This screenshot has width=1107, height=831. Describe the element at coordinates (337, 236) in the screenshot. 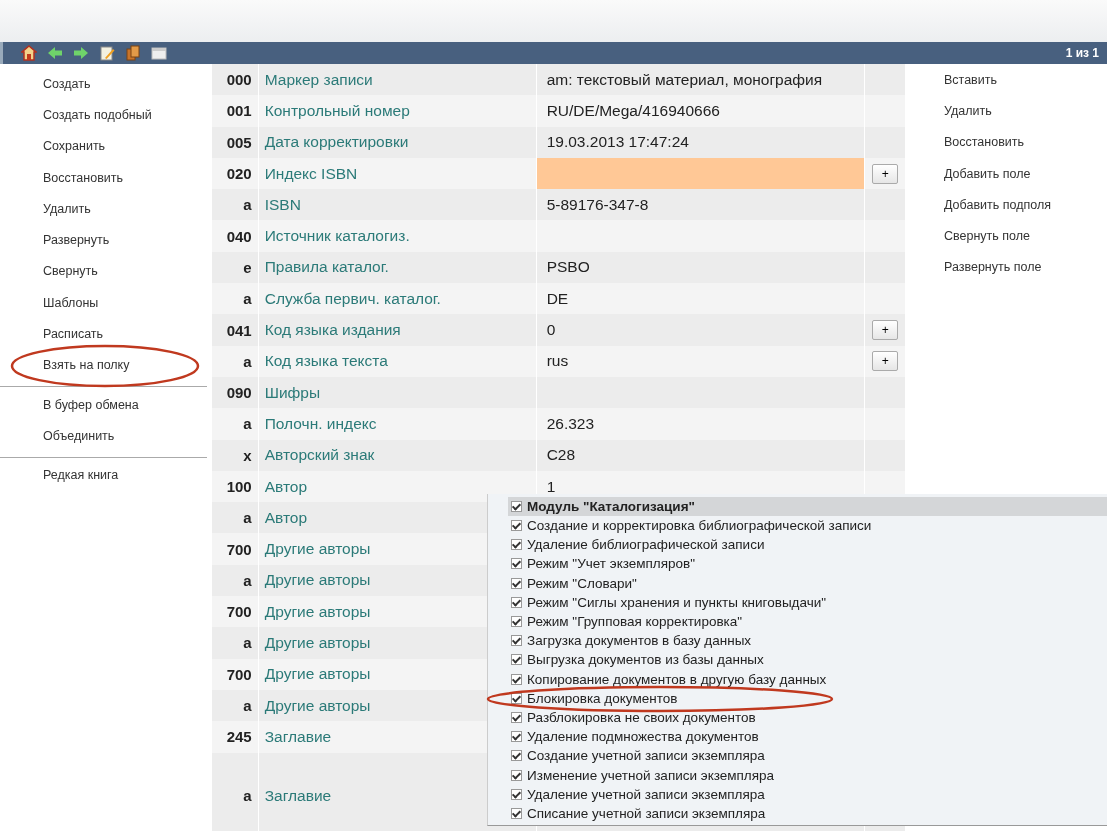

I see `field-label: Источник каталогиз.` at that location.